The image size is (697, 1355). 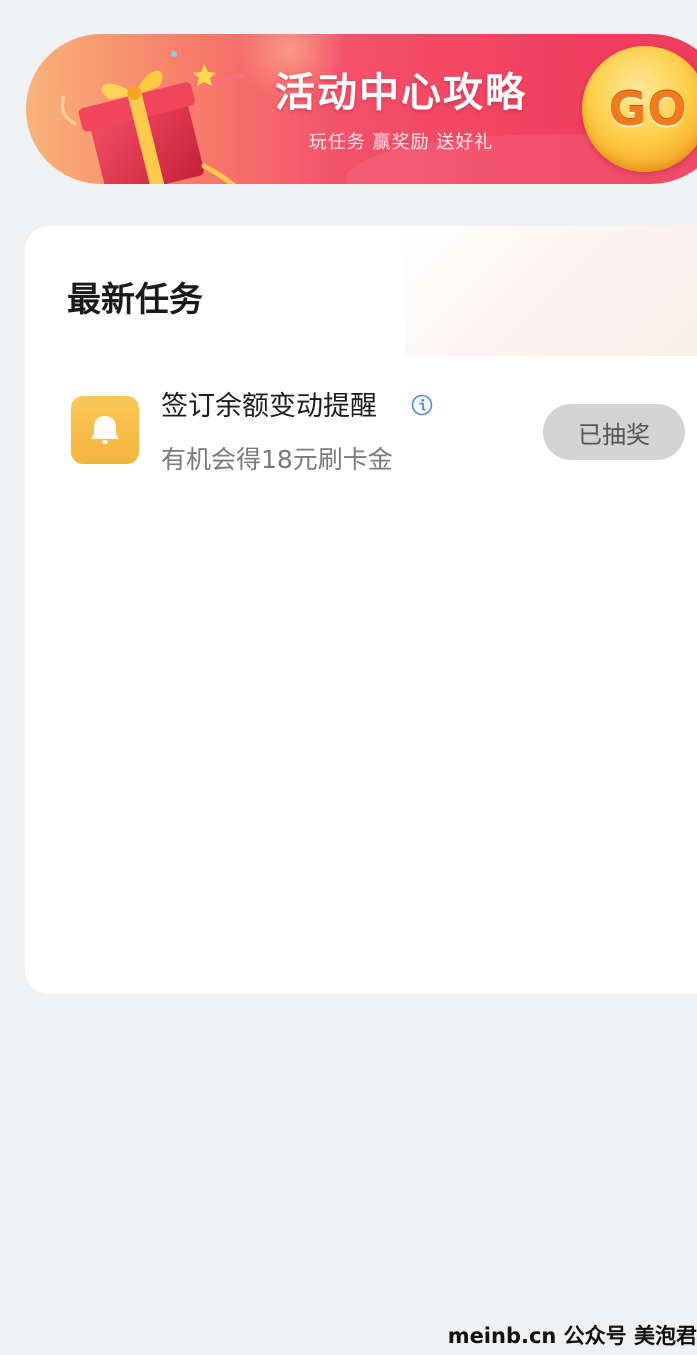 I want to click on task-item: 签订余额变动提醒 有机会得18元刷卡金 已抽奖, so click(x=361, y=431).